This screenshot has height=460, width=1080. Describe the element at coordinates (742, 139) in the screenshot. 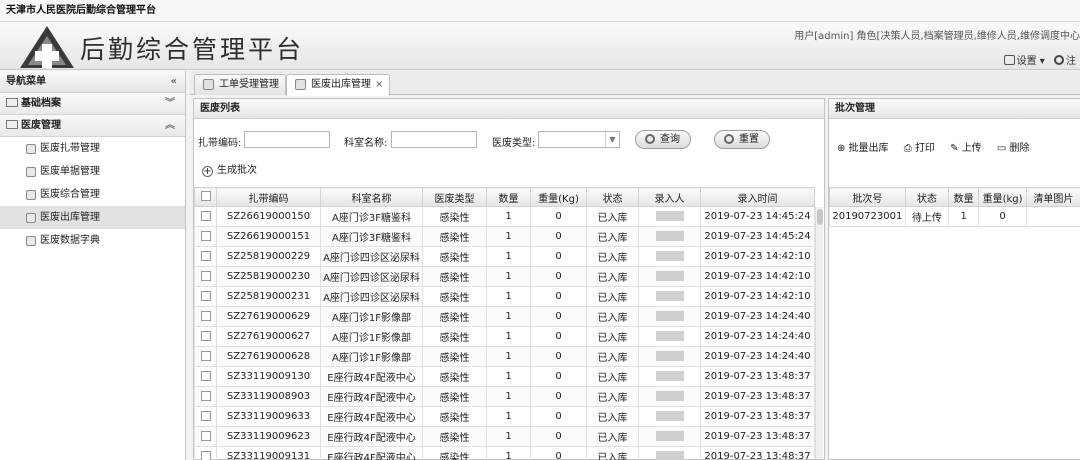

I see `reset-button: 重置` at that location.